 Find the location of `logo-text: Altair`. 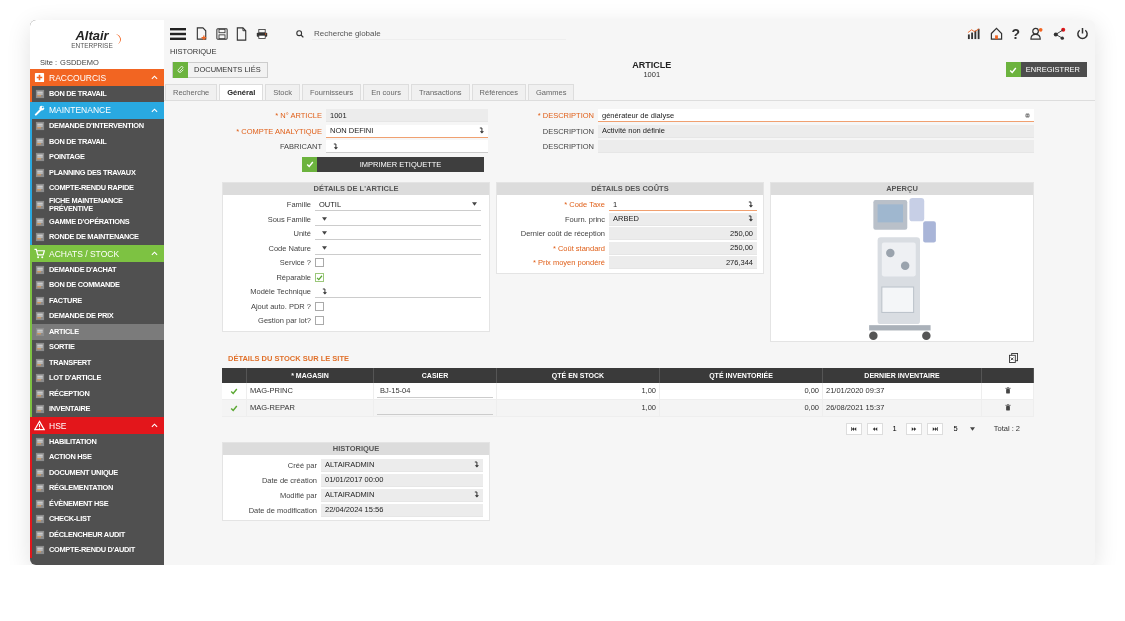

logo-text: Altair is located at coordinates (92, 35).